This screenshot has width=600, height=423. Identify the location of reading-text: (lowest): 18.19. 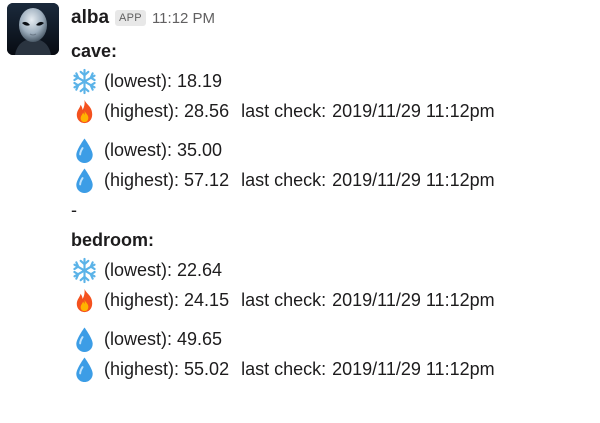
(163, 81).